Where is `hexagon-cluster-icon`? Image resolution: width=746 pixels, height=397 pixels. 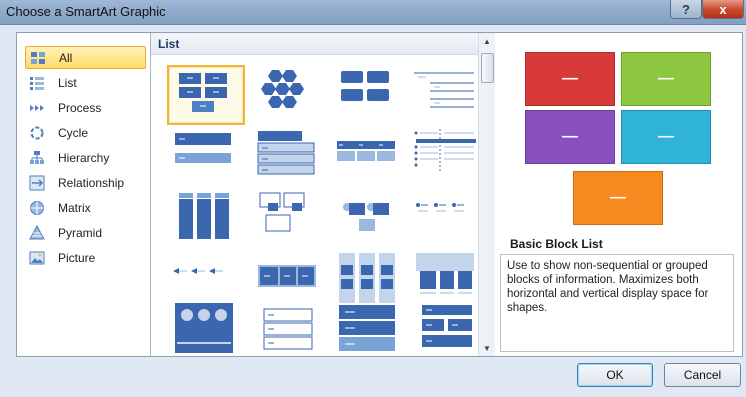 hexagon-cluster-icon is located at coordinates (282, 89).